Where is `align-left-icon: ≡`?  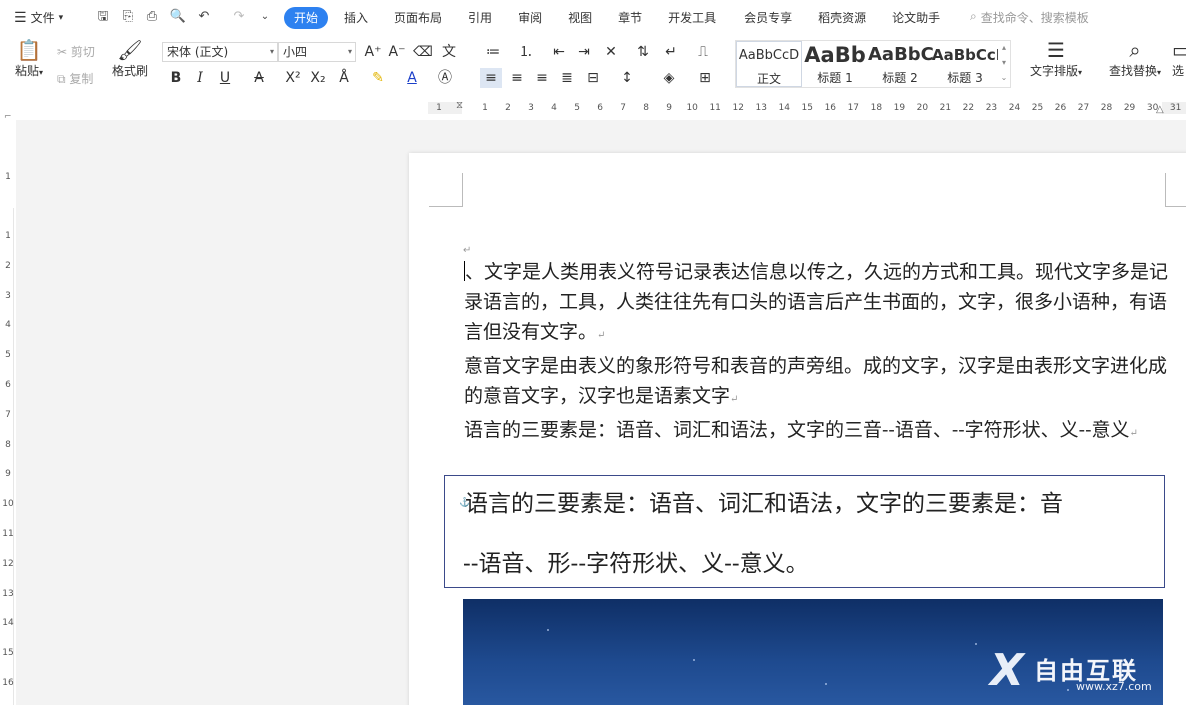 align-left-icon: ≡ is located at coordinates (491, 78).